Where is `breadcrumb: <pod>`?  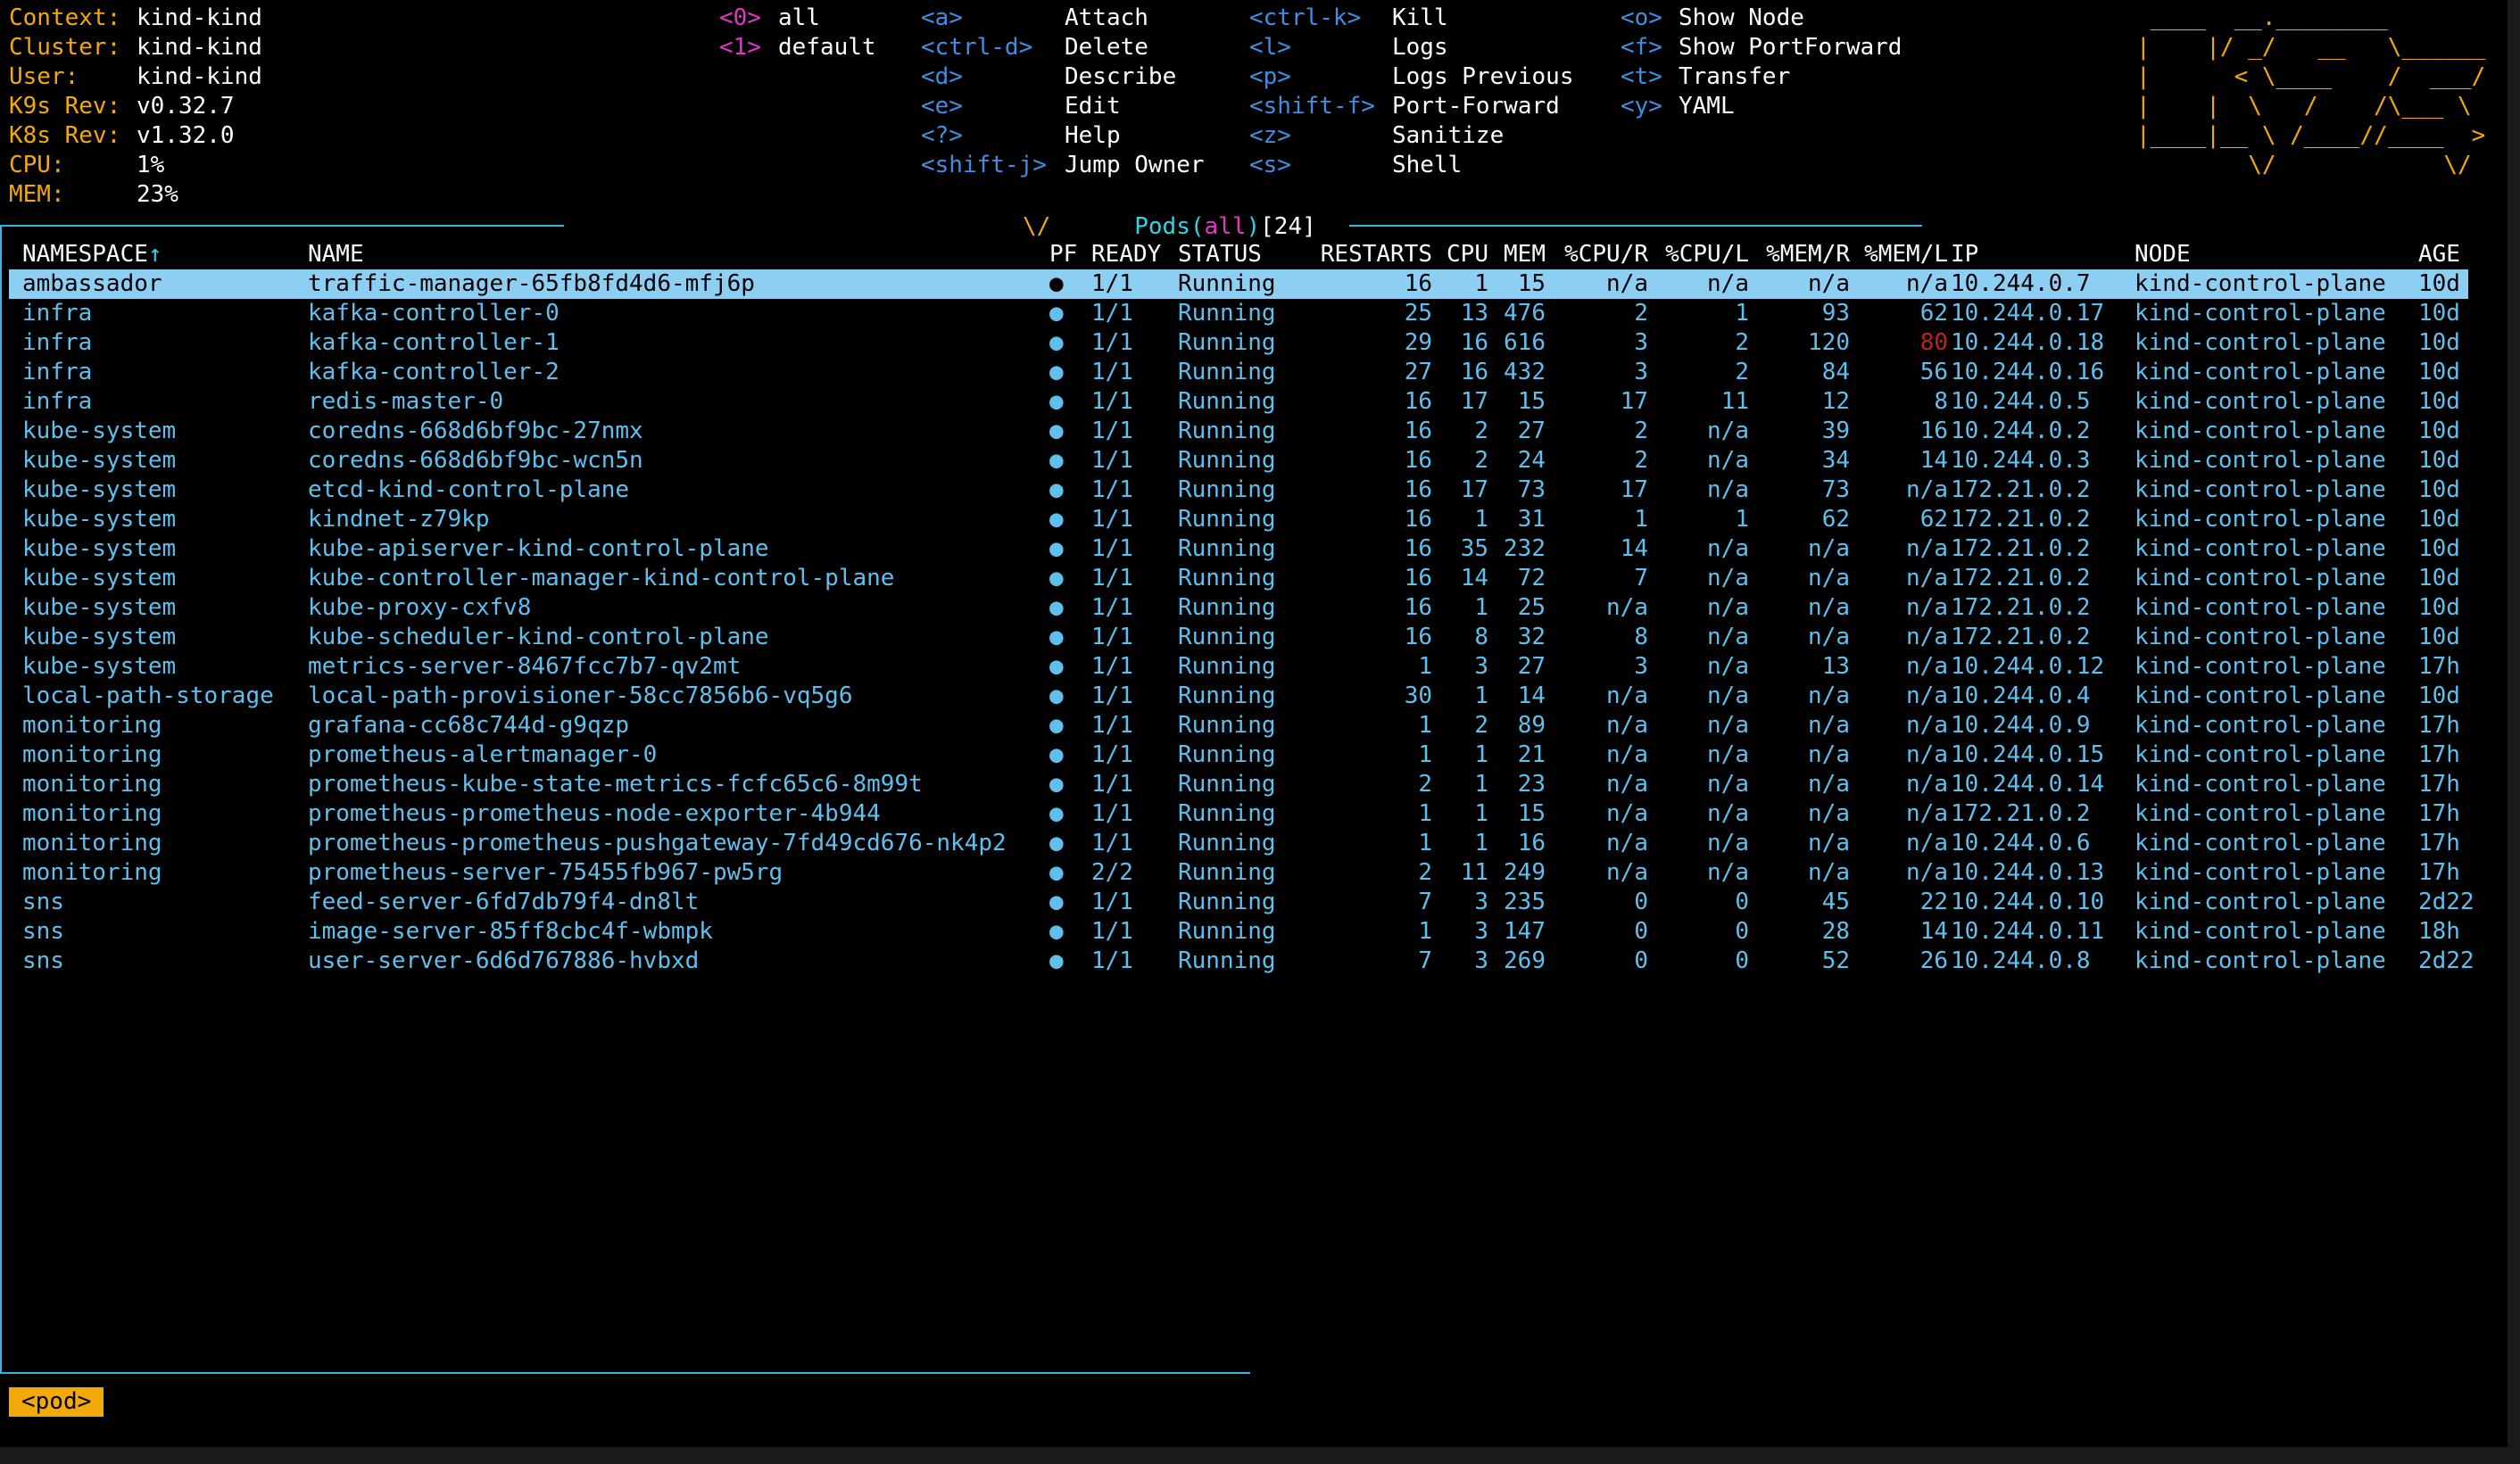
breadcrumb: <pod> is located at coordinates (56, 1402).